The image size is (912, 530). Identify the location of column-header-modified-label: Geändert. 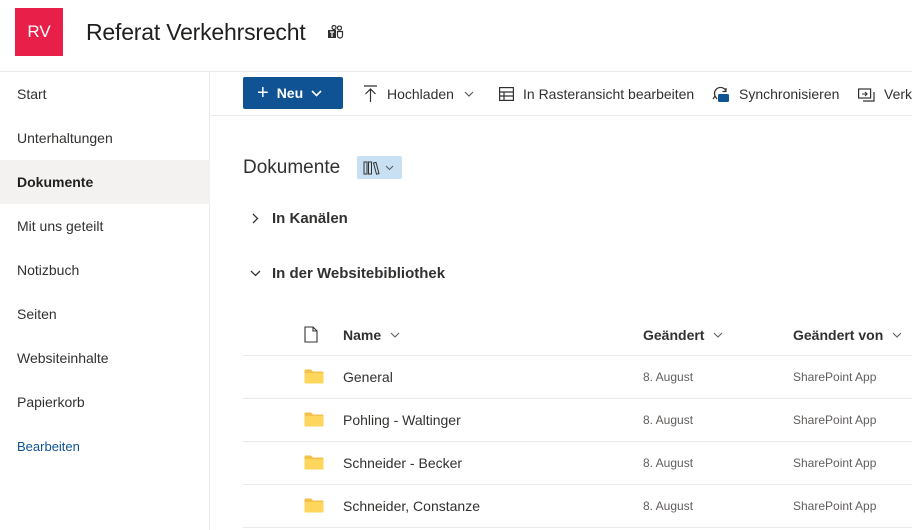
(674, 335).